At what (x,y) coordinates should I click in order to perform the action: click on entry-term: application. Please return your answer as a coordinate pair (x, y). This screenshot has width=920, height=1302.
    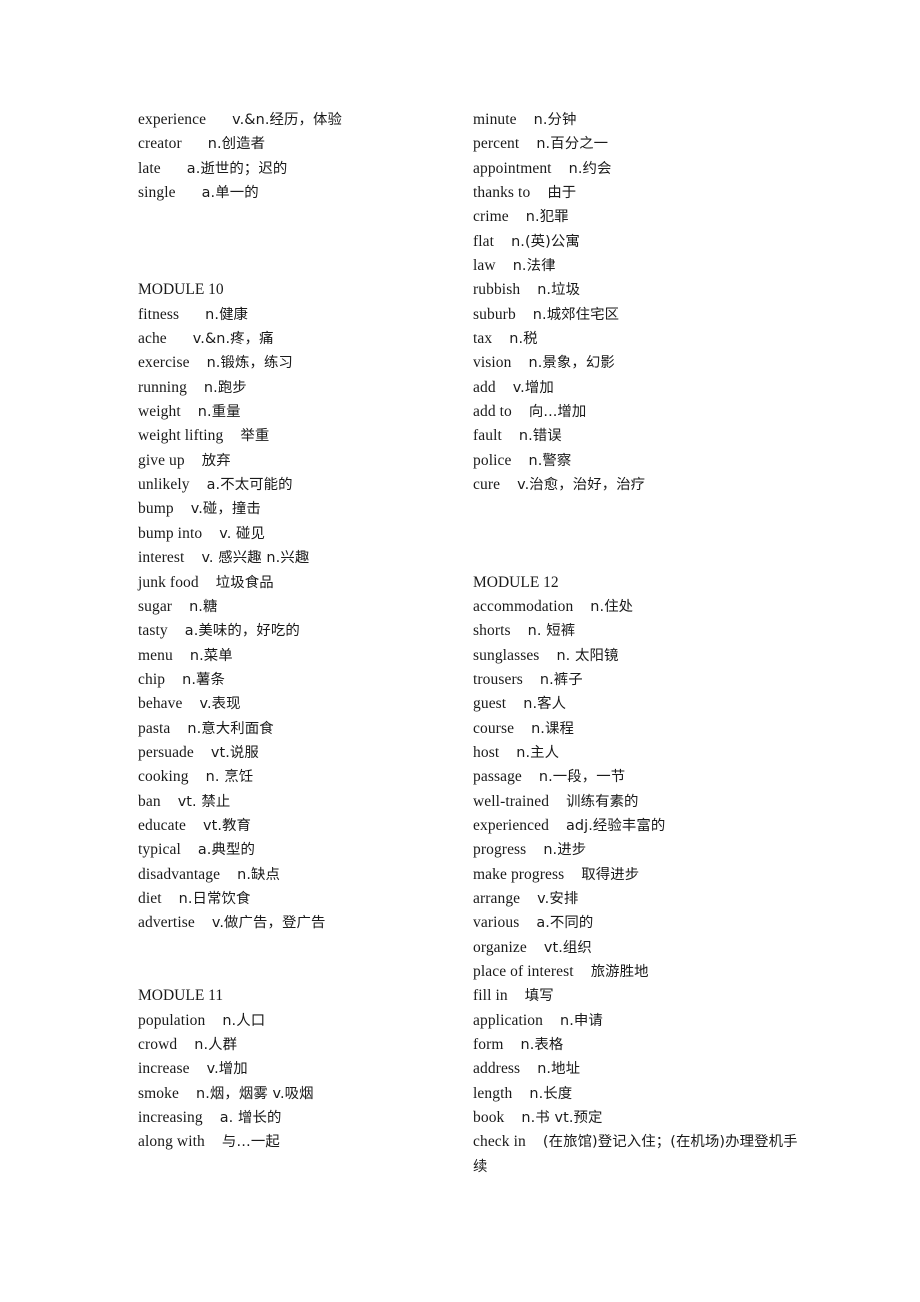
    Looking at the image, I should click on (508, 1020).